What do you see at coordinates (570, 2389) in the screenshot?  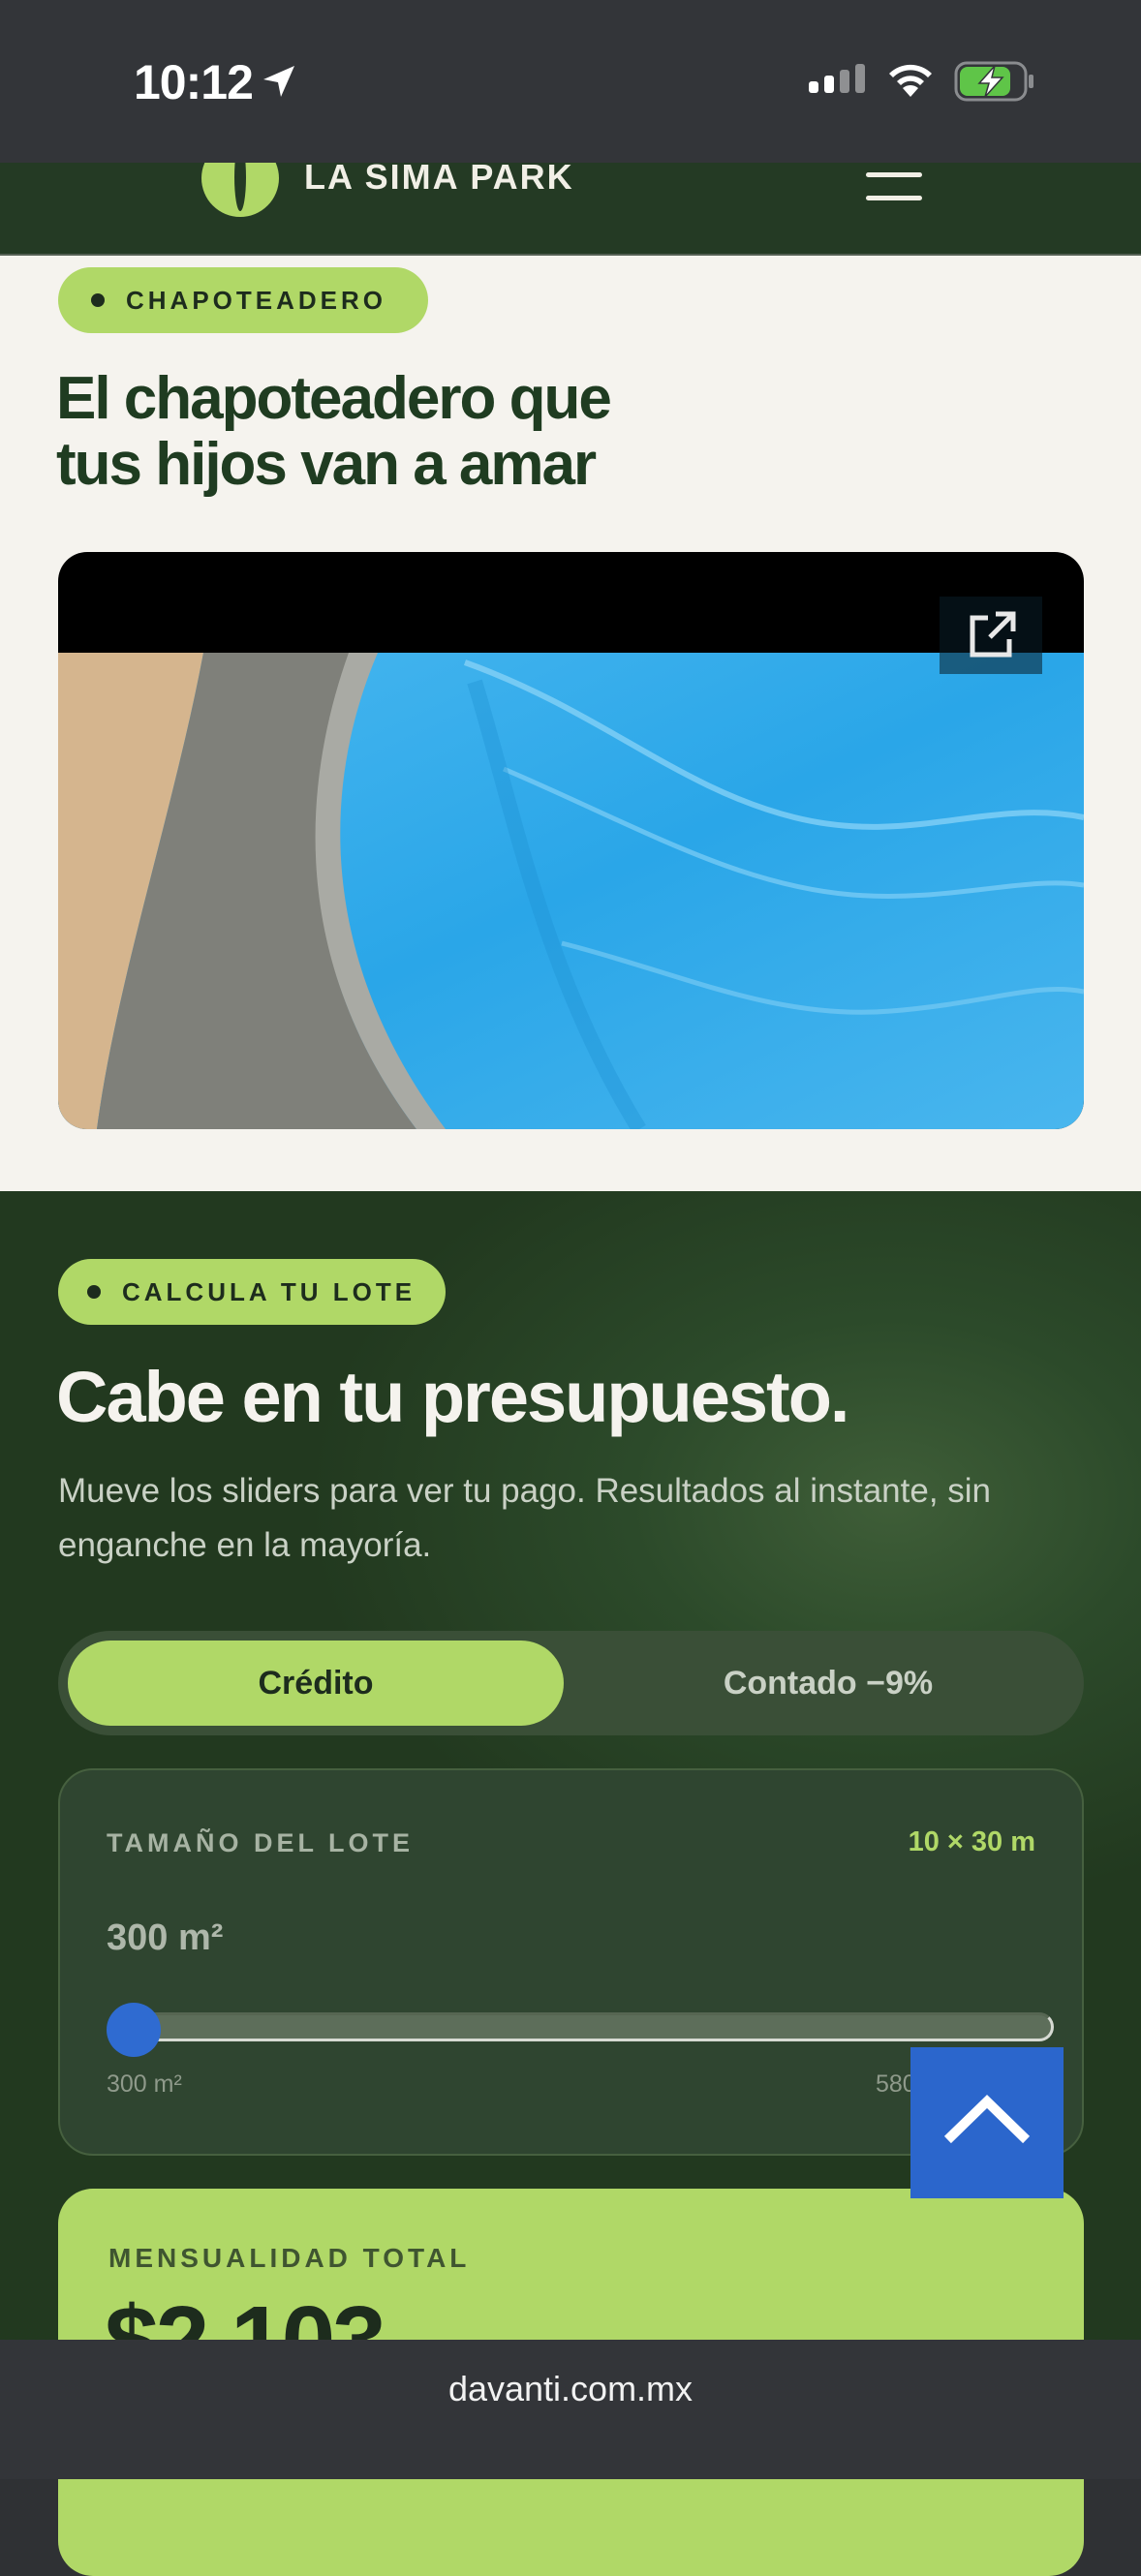 I see `url-text: davanti.com.mx` at bounding box center [570, 2389].